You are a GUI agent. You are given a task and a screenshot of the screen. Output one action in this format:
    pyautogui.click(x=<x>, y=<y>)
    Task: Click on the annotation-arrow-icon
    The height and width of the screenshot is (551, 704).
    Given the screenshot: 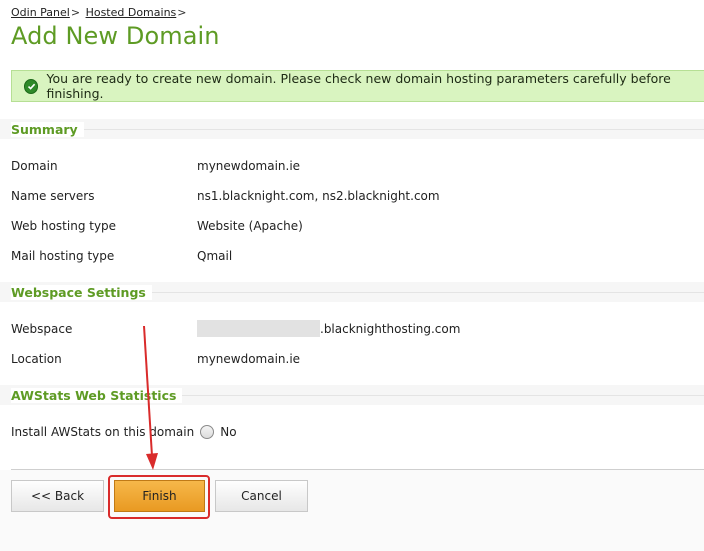 What is the action you would take?
    pyautogui.click(x=150, y=397)
    